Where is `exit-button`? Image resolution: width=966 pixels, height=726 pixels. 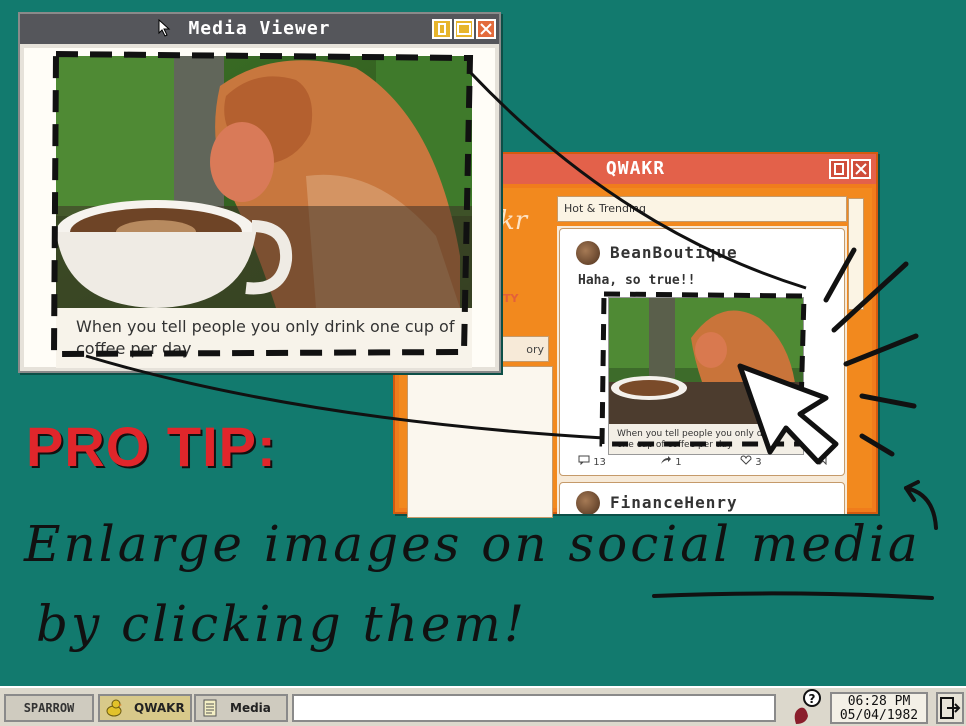 exit-button is located at coordinates (950, 708).